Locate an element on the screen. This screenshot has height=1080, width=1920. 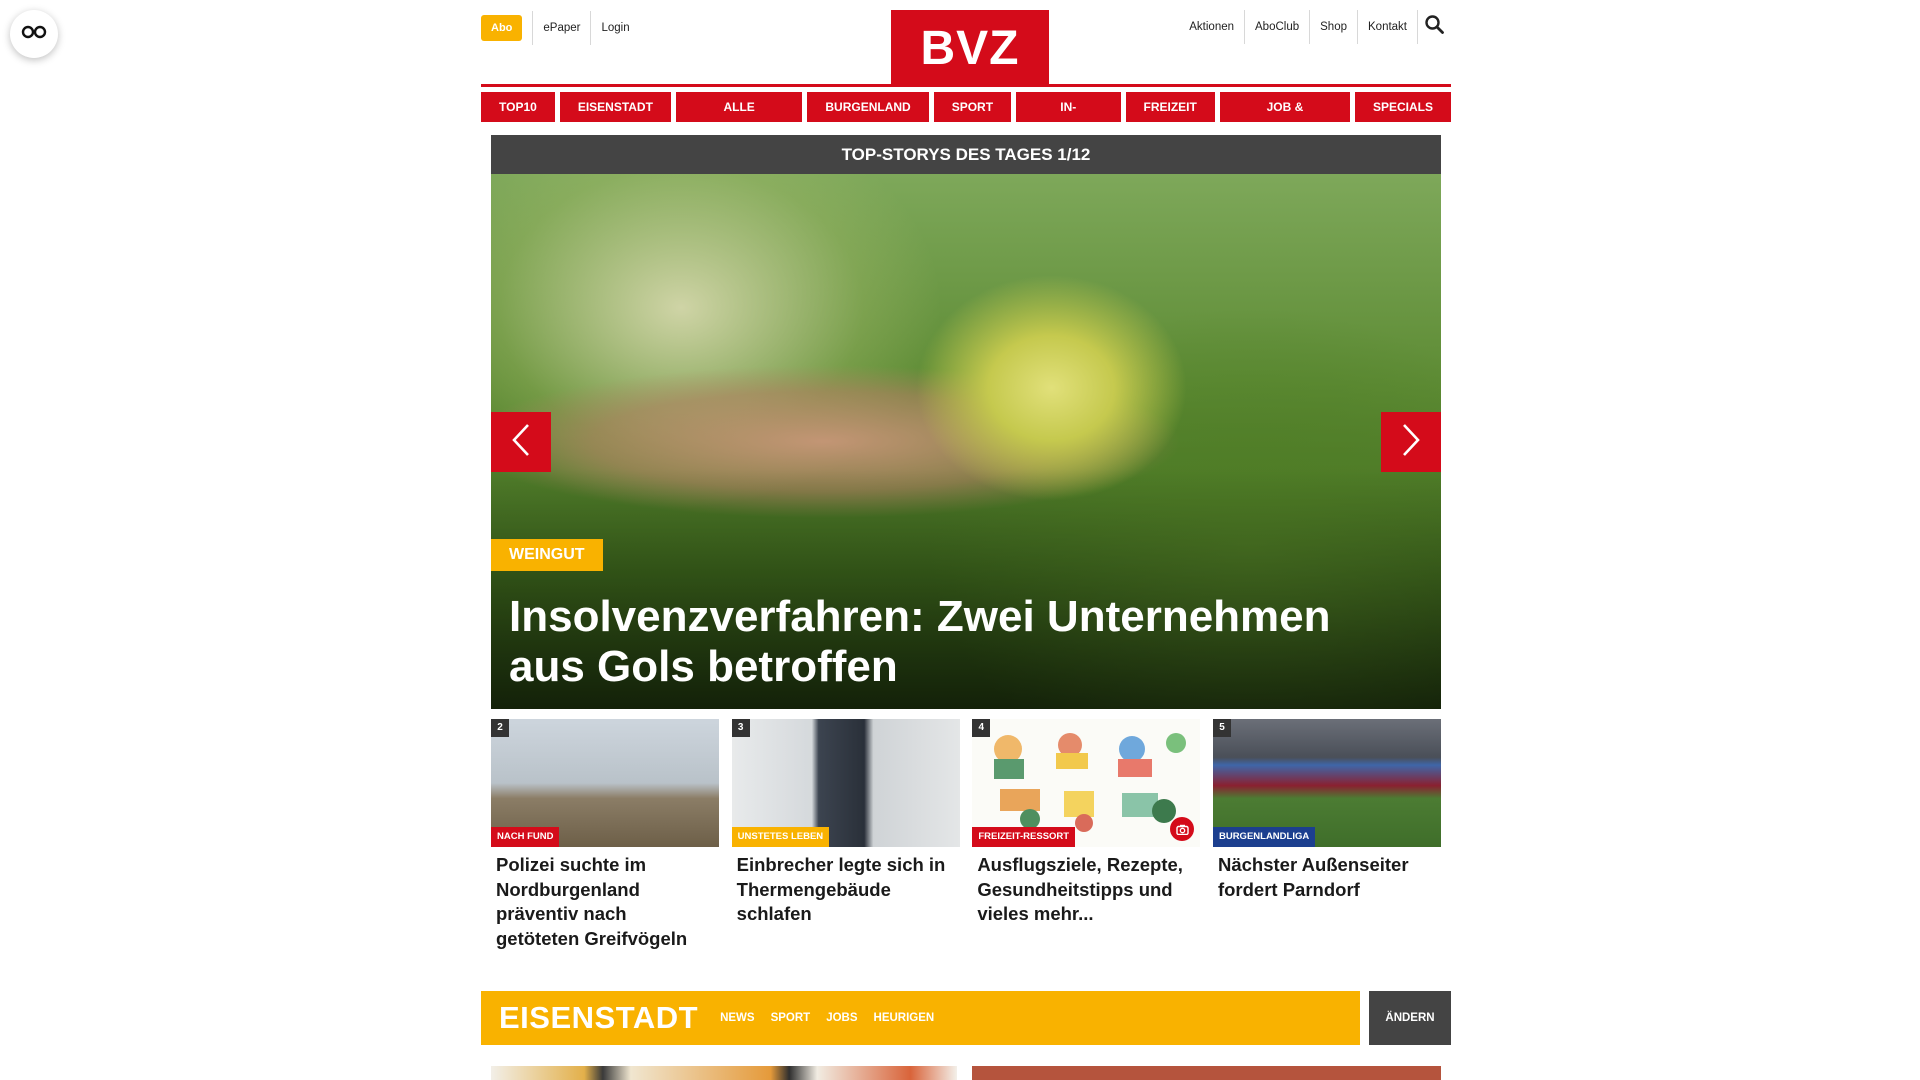
slider-prev-button is located at coordinates (521, 442).